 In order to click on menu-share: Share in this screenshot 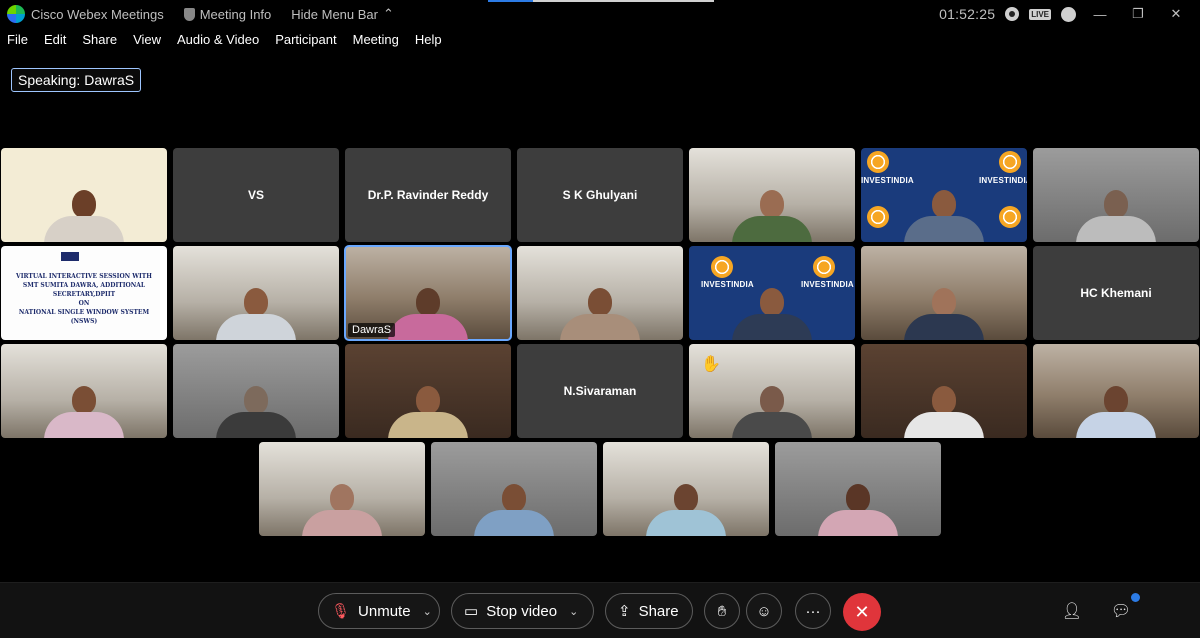, I will do `click(99, 42)`.